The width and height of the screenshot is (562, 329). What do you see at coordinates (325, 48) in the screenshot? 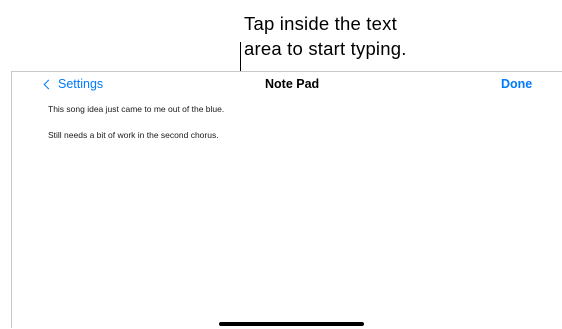
I see `callout-line-2: area to start typing.` at bounding box center [325, 48].